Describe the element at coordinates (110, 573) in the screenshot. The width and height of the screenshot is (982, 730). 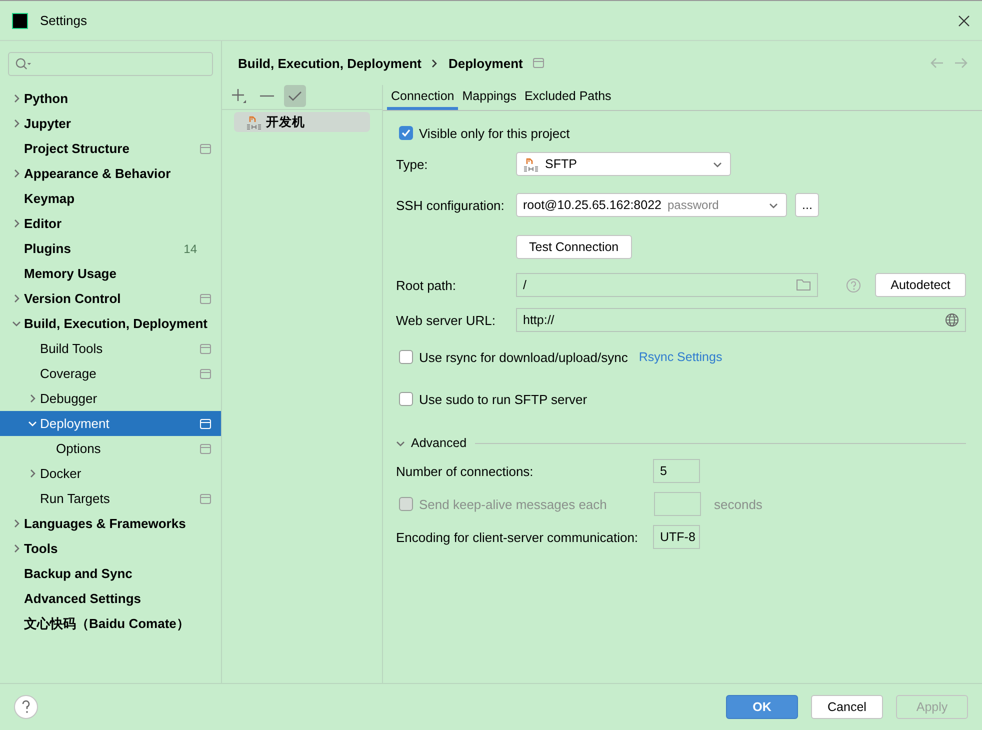
I see `tree-item: Backup and Sync` at that location.